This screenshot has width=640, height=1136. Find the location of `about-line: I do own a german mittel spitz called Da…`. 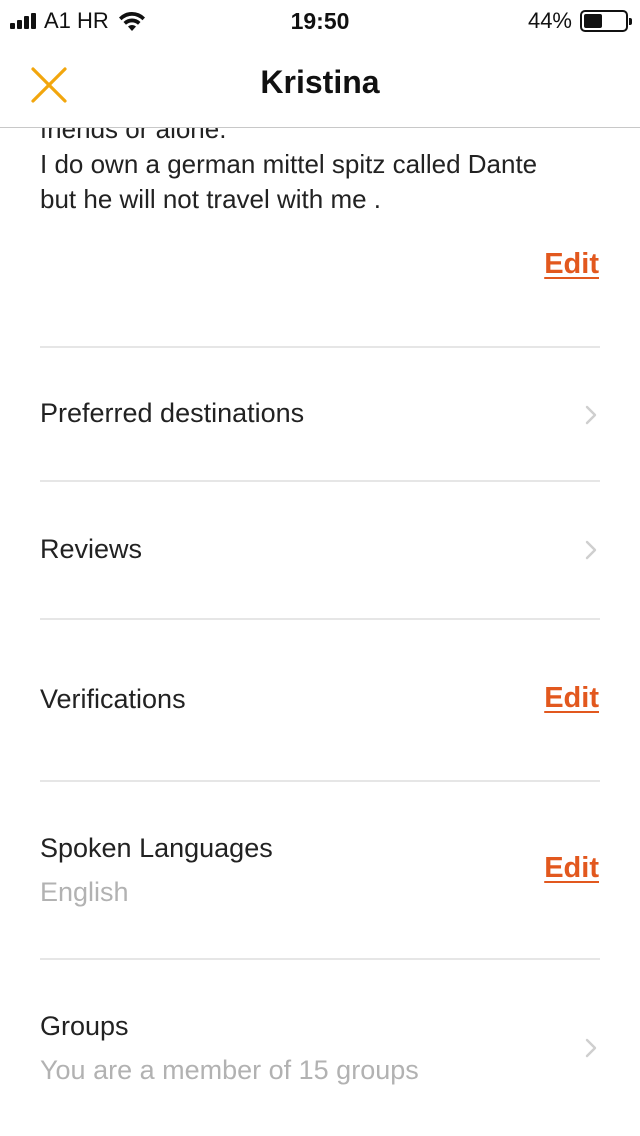

about-line: I do own a german mittel spitz called Da… is located at coordinates (289, 164).